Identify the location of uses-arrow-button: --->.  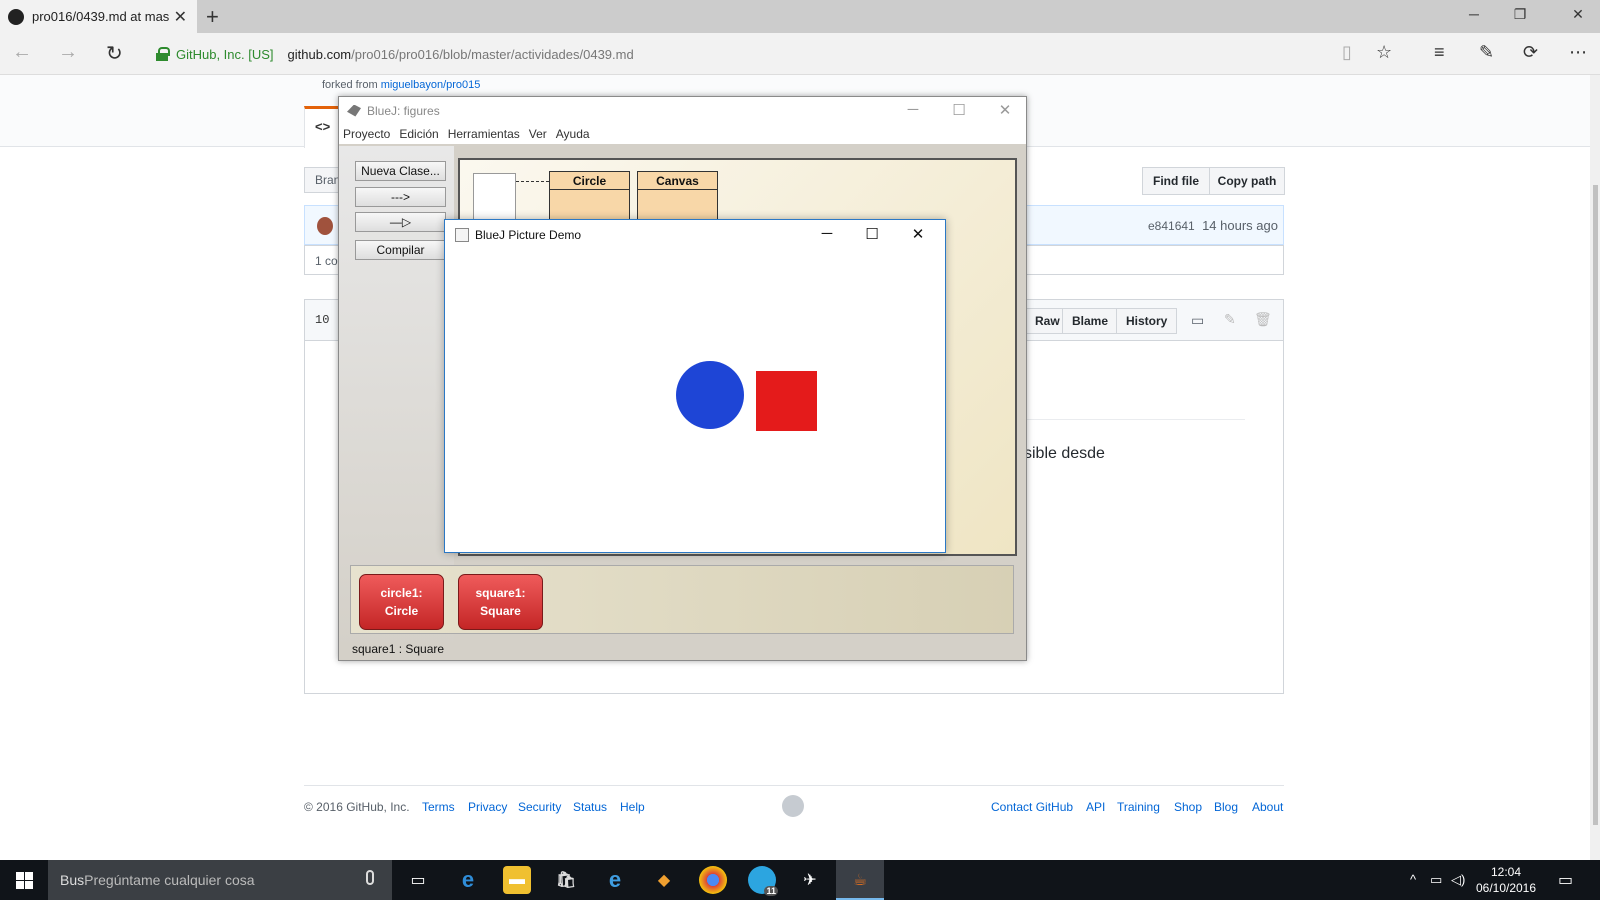
(400, 197).